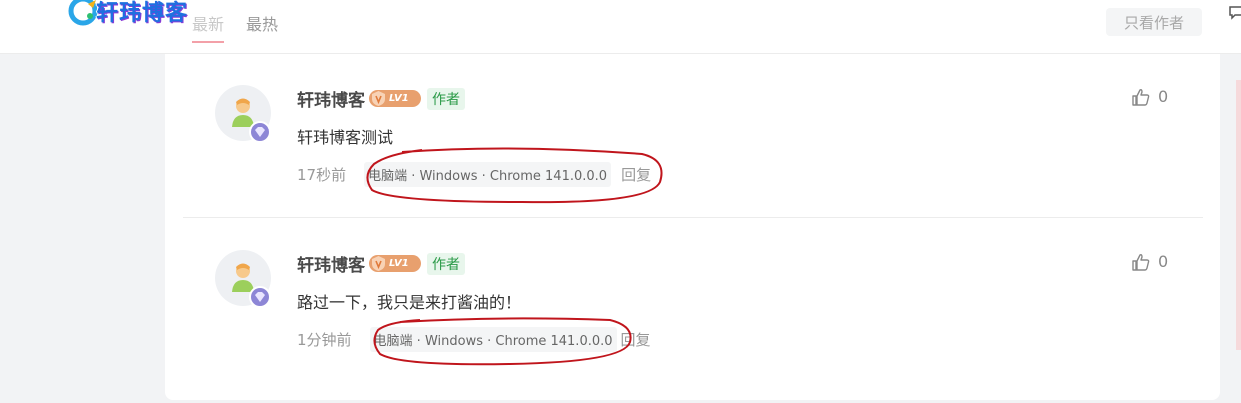 The height and width of the screenshot is (403, 1241). Describe the element at coordinates (322, 175) in the screenshot. I see `comment-time: 17秒前` at that location.